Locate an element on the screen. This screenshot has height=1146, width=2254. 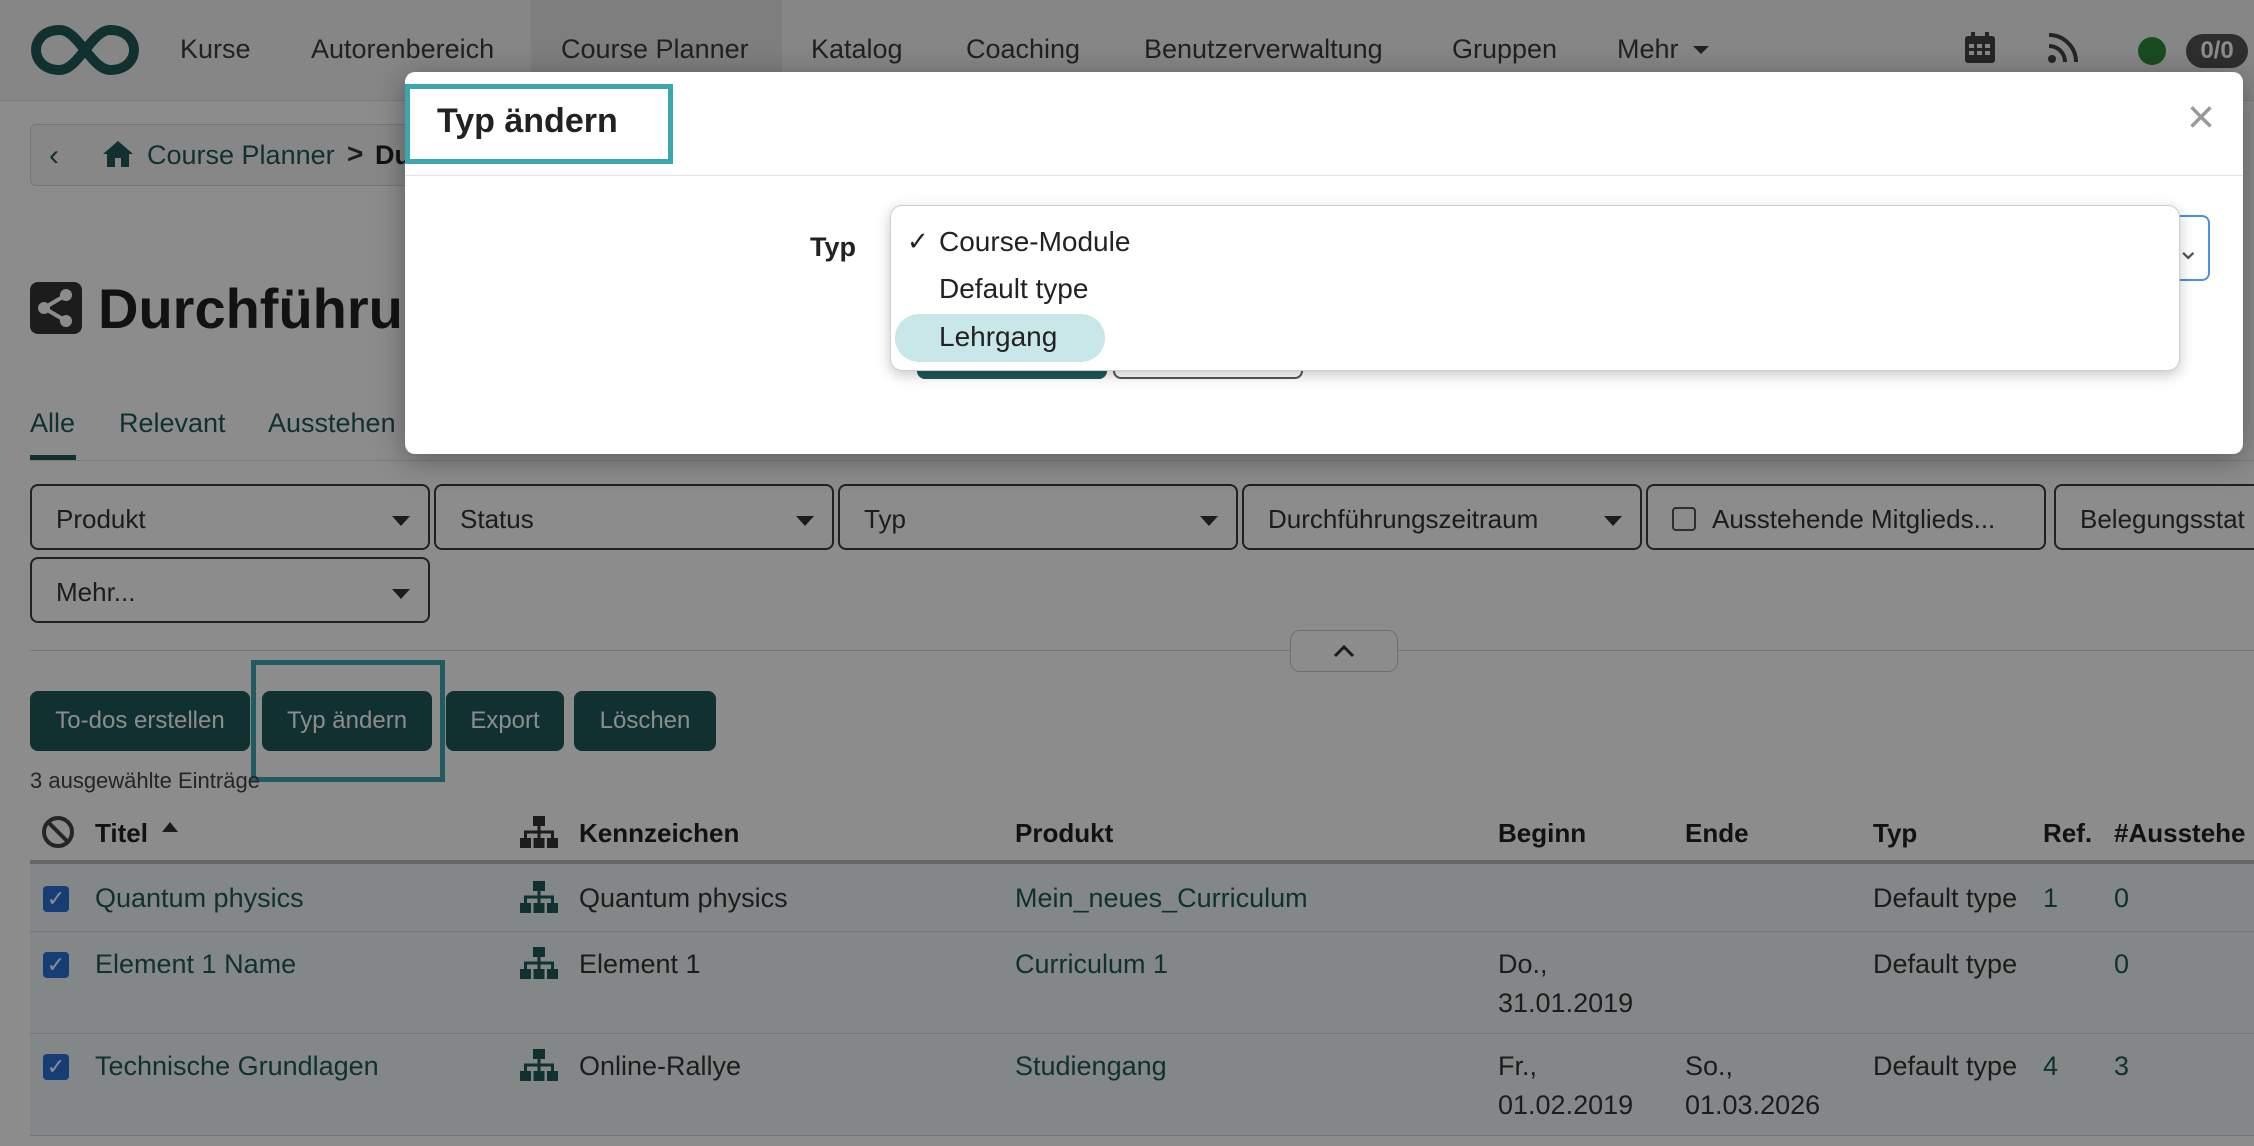
option-lehrgang: Lehrgang is located at coordinates (998, 337).